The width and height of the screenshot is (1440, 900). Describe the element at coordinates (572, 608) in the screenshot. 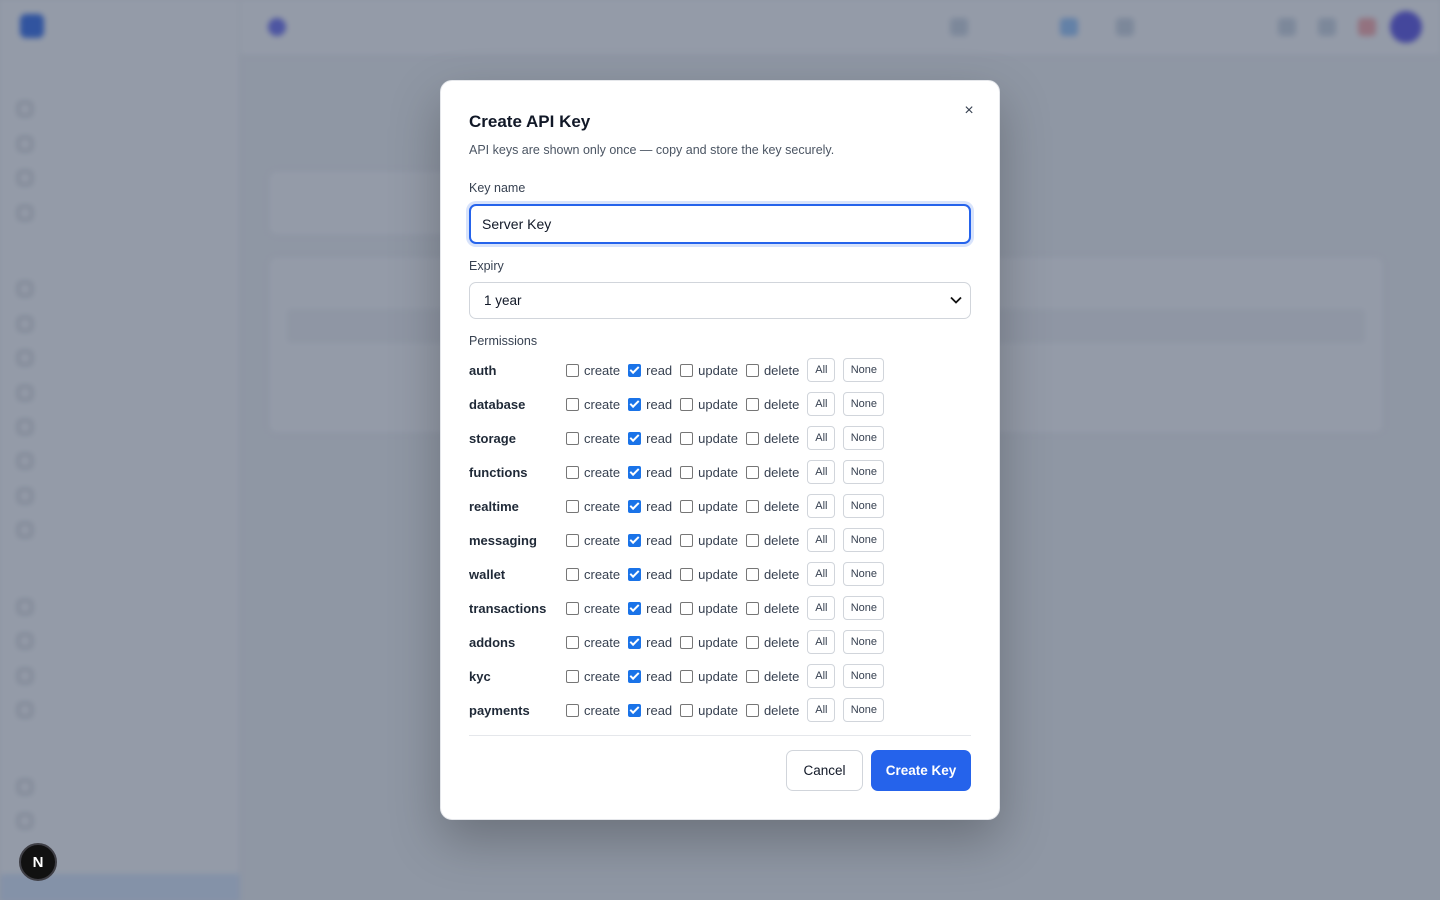

I see `transactions-create-checkbox` at that location.